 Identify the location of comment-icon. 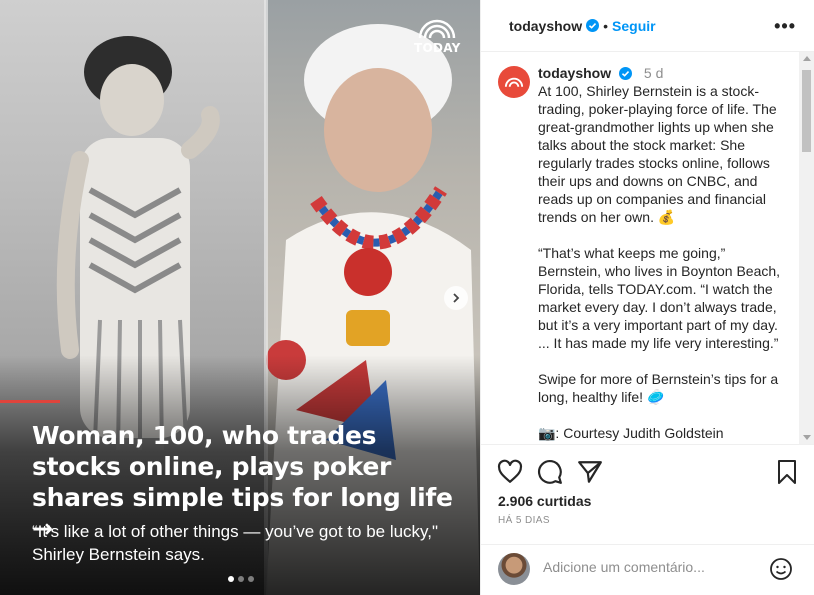
(550, 472).